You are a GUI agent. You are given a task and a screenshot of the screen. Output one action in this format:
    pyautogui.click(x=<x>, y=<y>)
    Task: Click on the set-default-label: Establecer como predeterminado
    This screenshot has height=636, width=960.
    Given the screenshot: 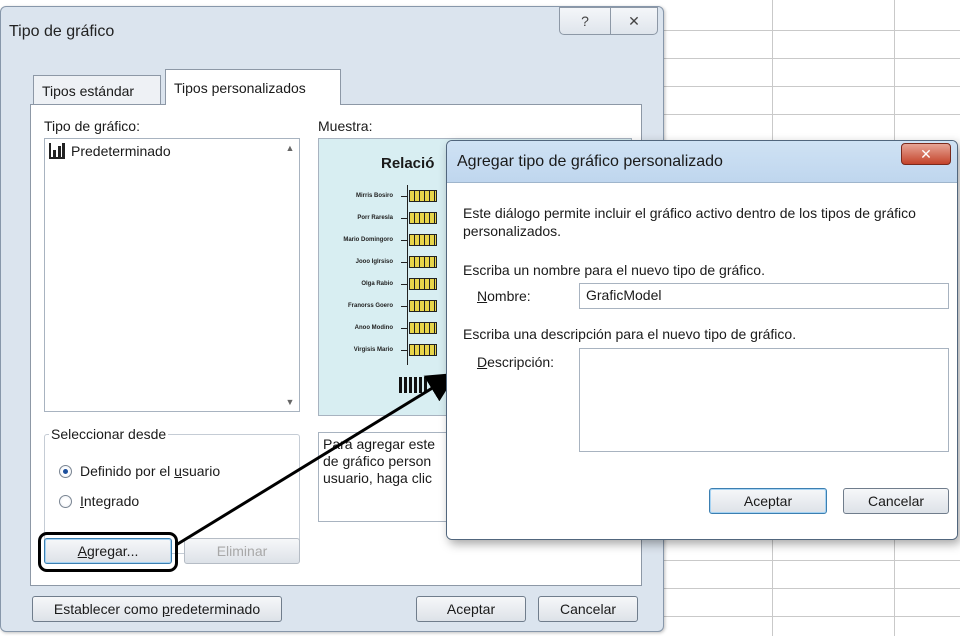 What is the action you would take?
    pyautogui.click(x=157, y=609)
    